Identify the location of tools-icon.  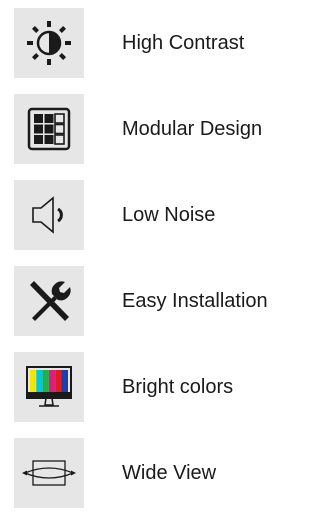
(49, 301).